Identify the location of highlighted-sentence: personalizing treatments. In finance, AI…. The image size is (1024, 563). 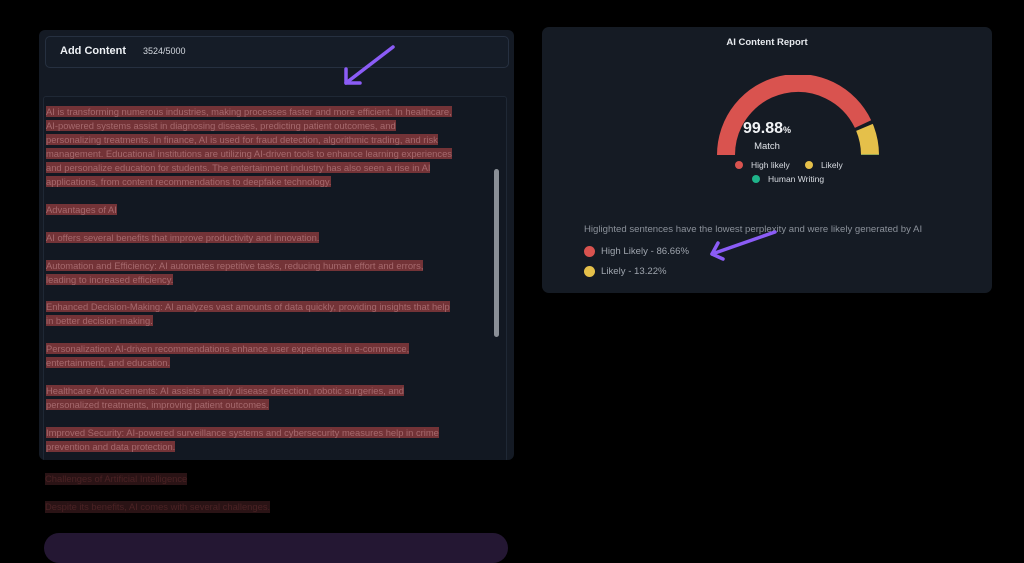
(242, 139).